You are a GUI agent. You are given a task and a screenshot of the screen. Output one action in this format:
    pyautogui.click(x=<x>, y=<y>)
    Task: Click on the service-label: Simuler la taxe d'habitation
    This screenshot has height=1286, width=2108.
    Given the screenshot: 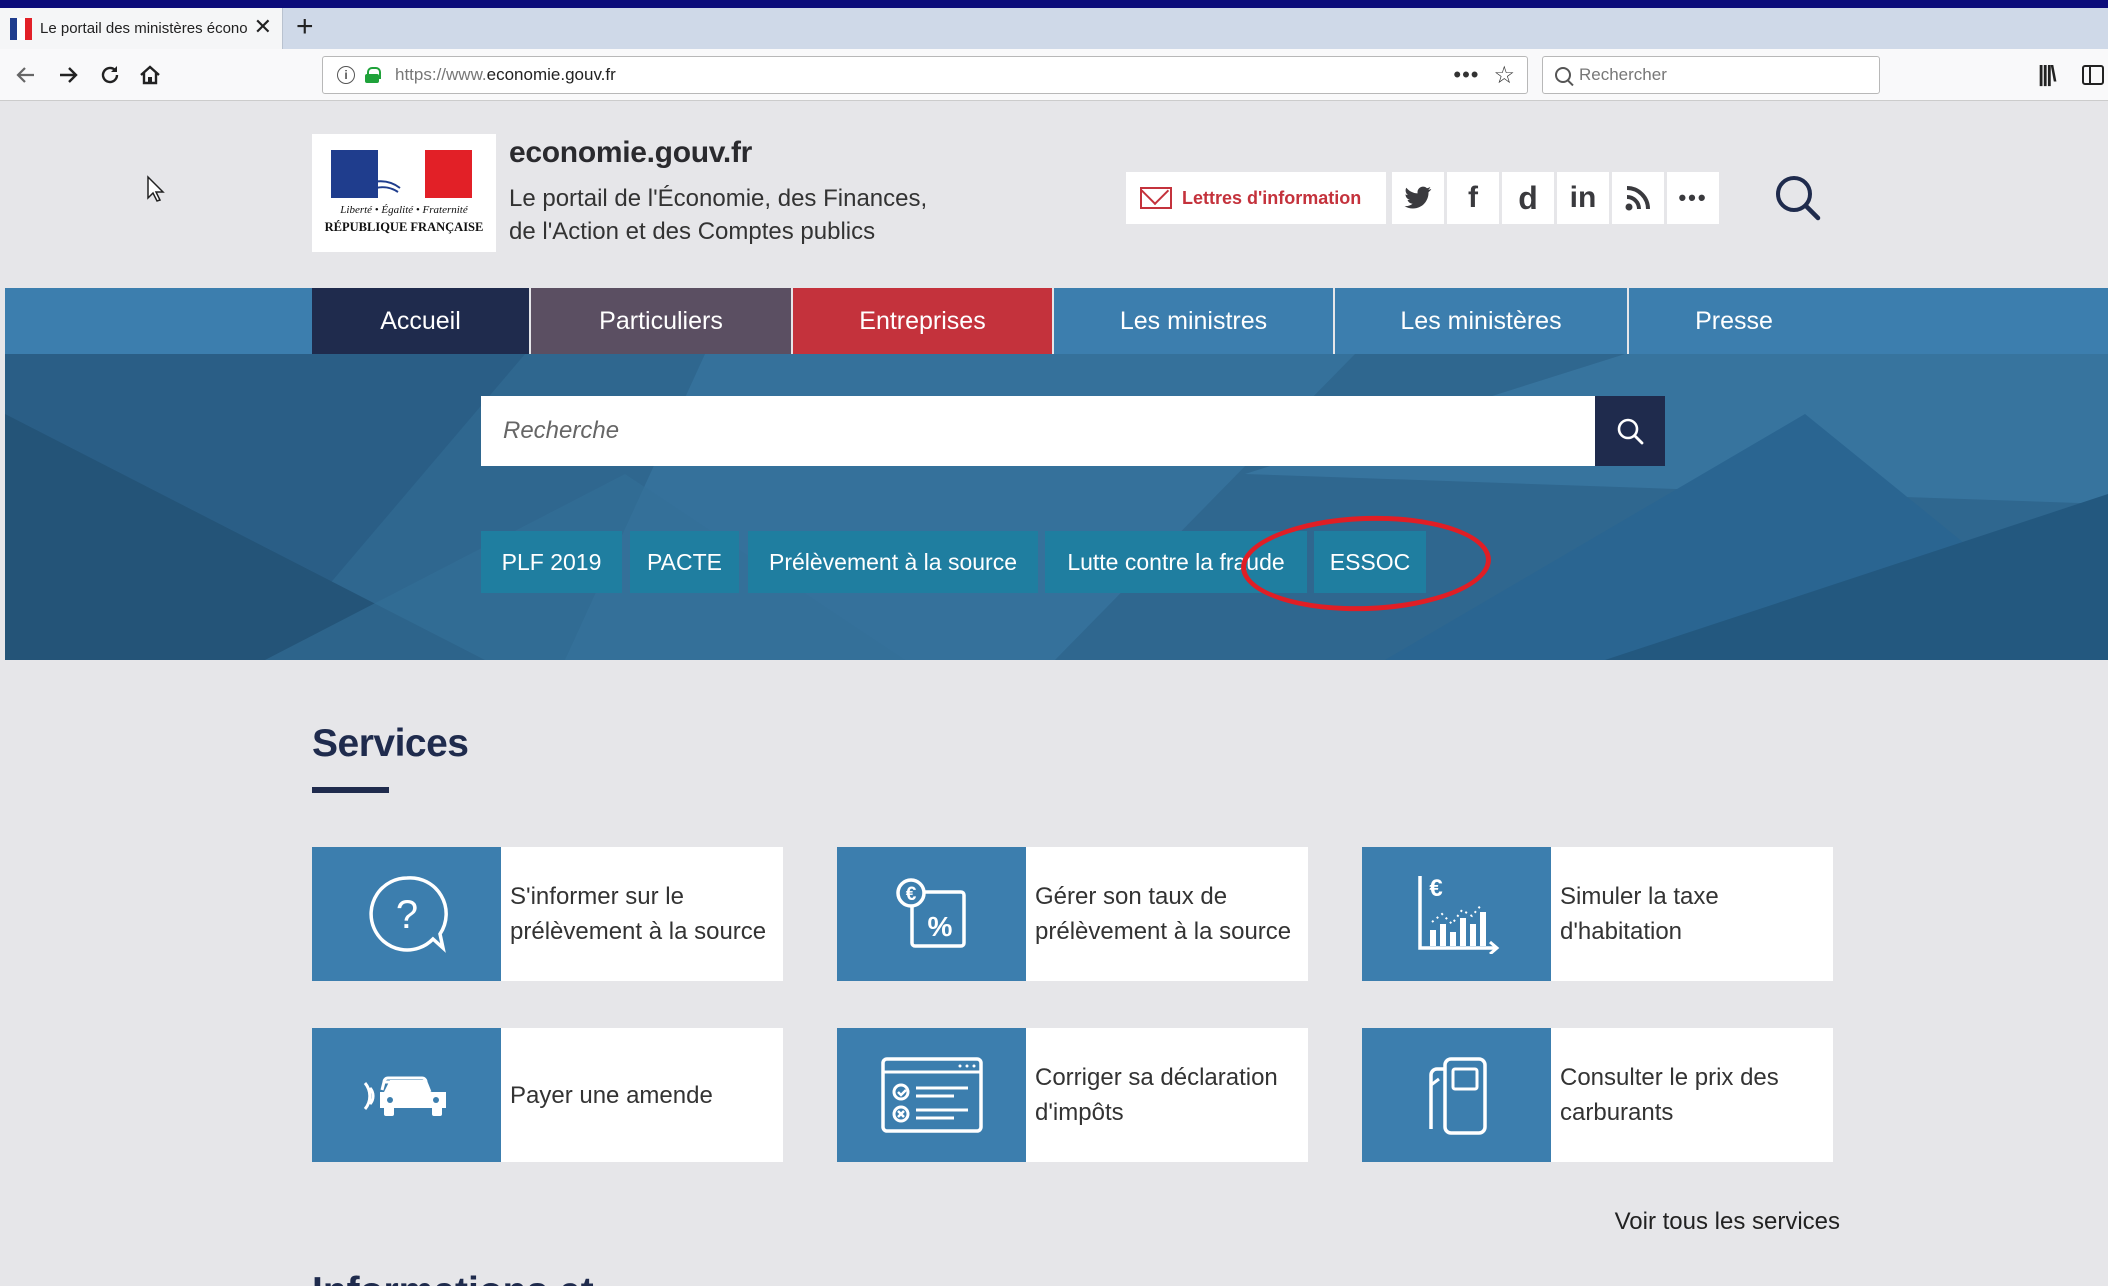 What is the action you would take?
    pyautogui.click(x=1639, y=914)
    